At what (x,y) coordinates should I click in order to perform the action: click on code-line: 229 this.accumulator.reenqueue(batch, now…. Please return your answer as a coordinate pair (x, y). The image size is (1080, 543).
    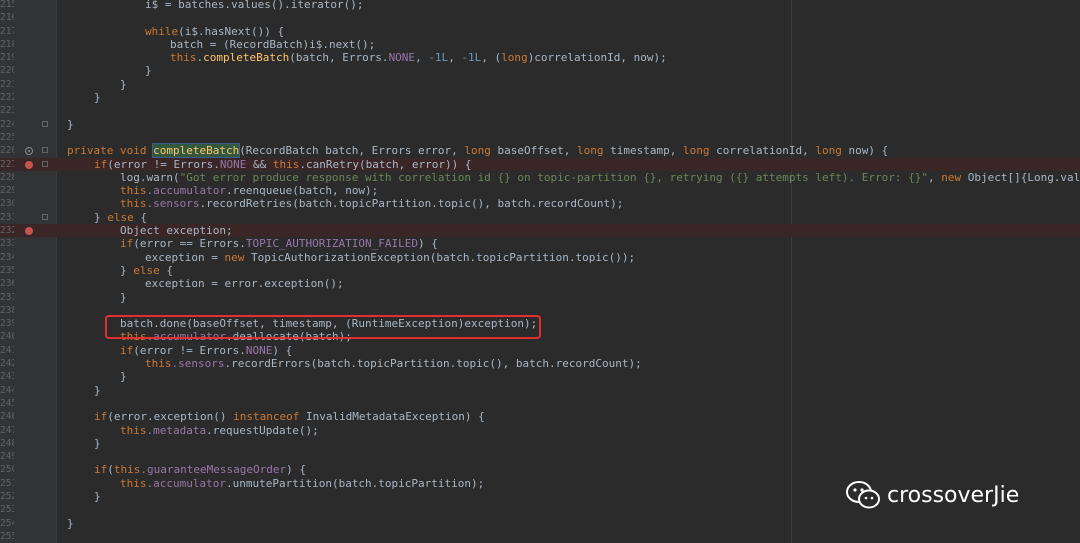
    Looking at the image, I should click on (540, 190).